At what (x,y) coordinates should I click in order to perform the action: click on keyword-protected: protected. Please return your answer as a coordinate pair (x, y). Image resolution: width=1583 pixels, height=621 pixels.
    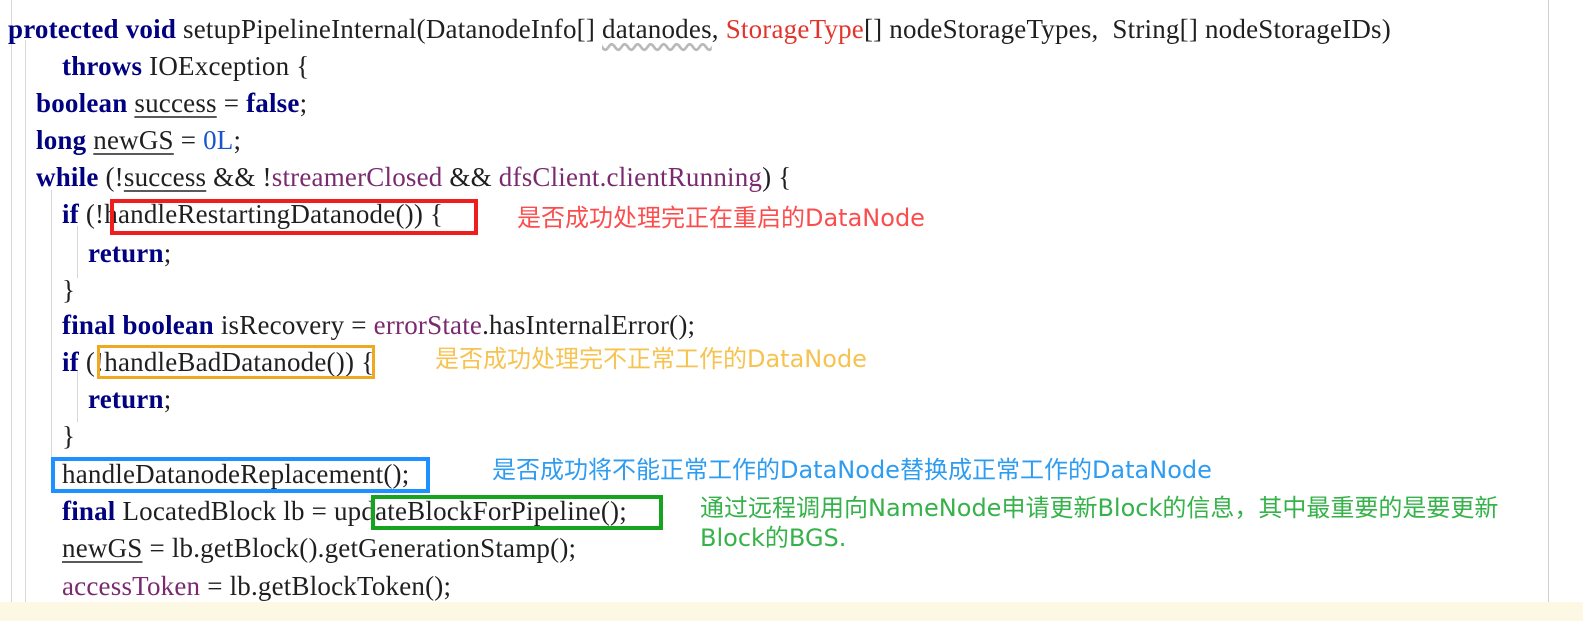
    Looking at the image, I should click on (63, 29).